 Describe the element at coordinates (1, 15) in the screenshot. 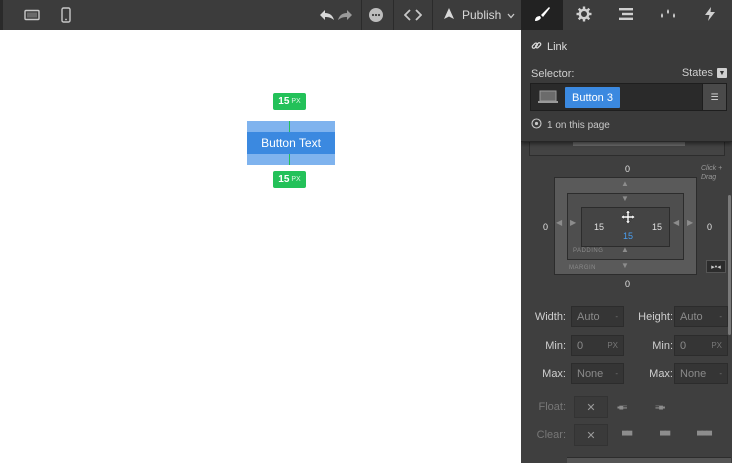

I see `toolbar-edge` at that location.